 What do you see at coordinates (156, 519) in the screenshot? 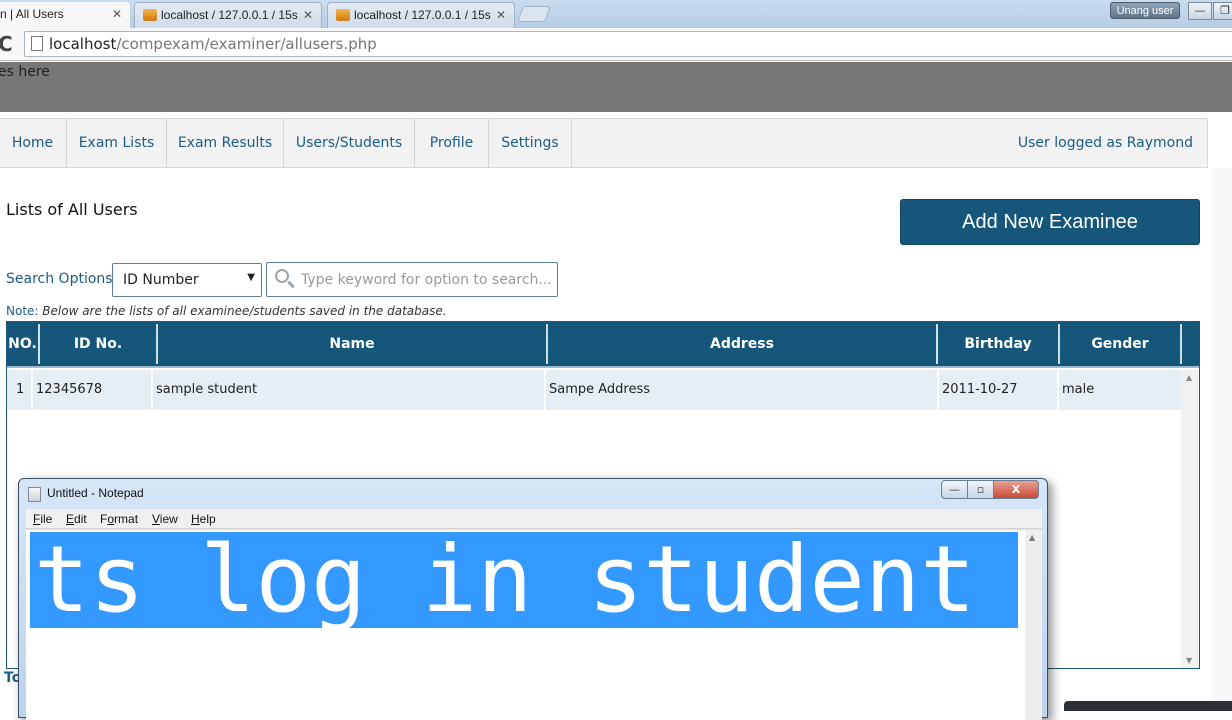
I see `menu-accel: V` at bounding box center [156, 519].